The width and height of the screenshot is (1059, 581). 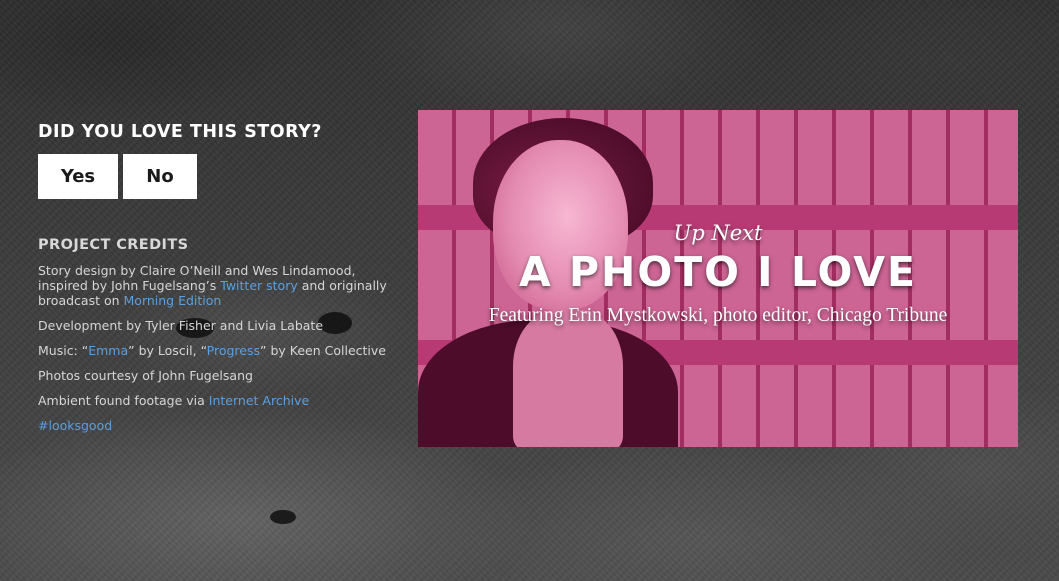 What do you see at coordinates (108, 350) in the screenshot?
I see `emma-link: Emma` at bounding box center [108, 350].